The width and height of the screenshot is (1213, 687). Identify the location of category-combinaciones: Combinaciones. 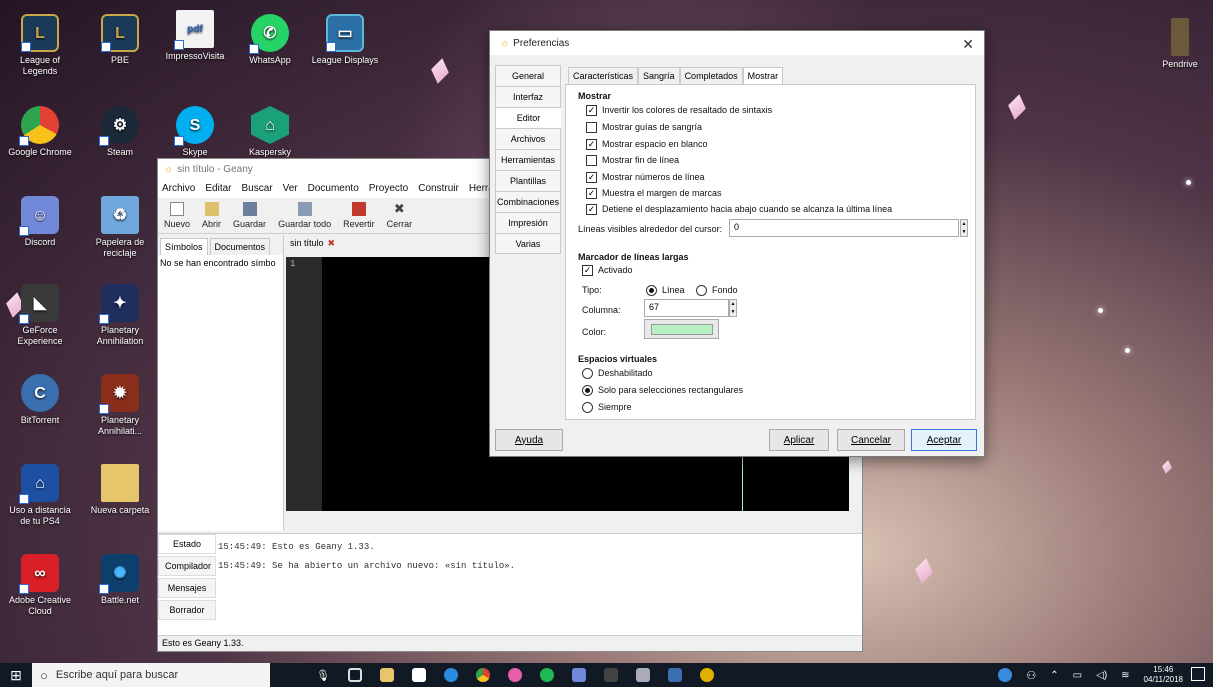
(528, 201).